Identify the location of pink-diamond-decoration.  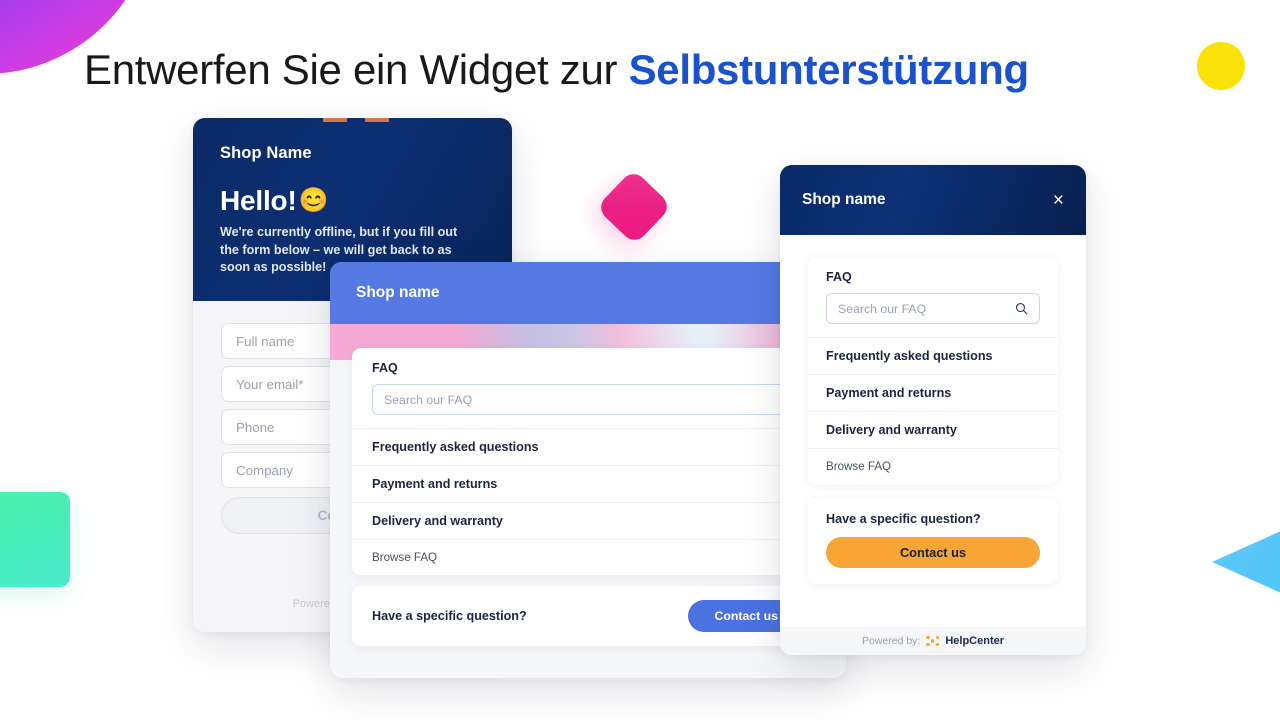
(634, 207).